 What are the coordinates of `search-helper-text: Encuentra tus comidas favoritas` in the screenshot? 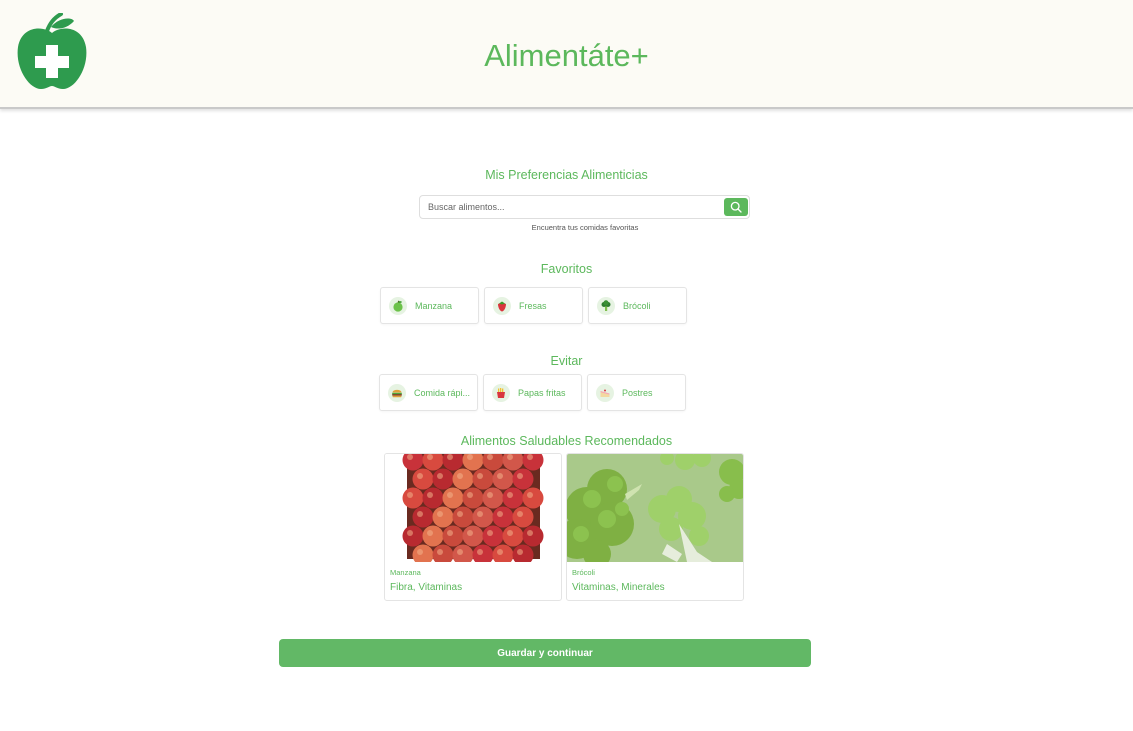 It's located at (585, 227).